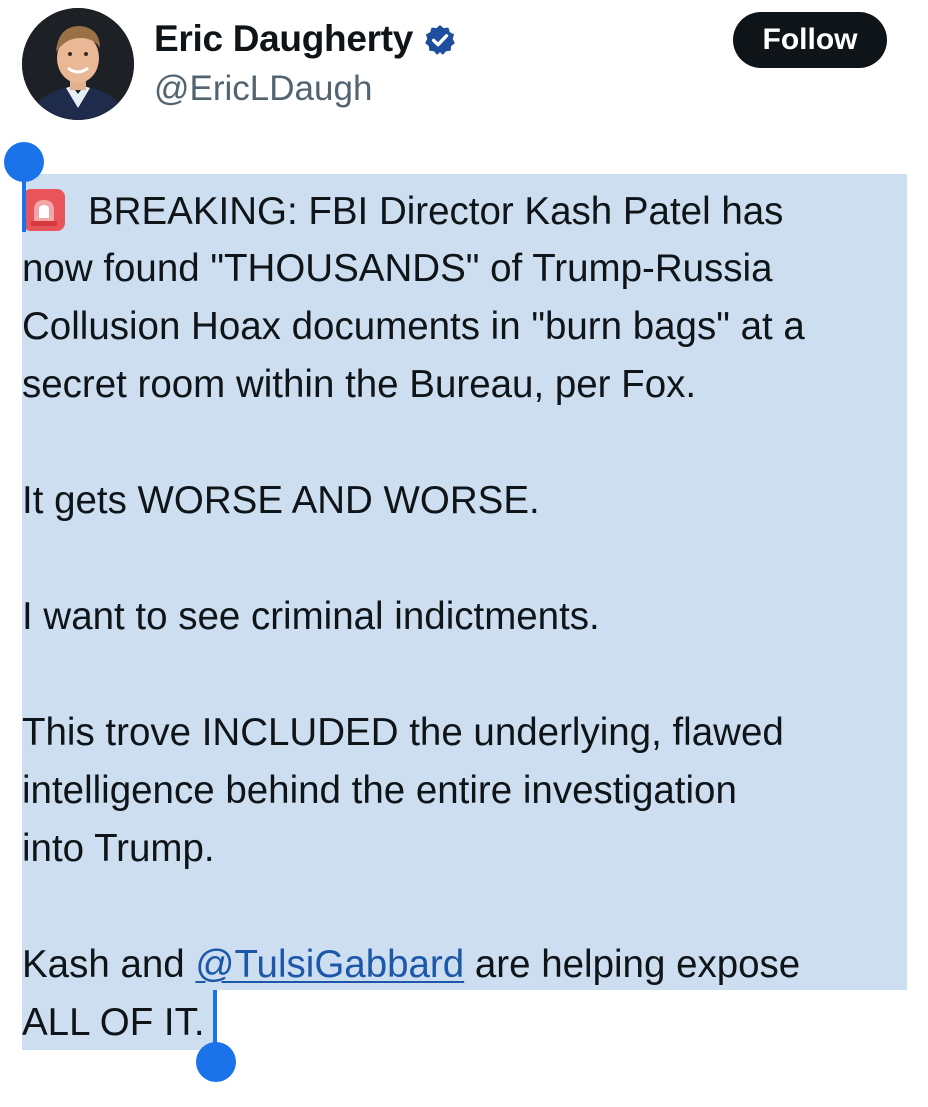 This screenshot has width=928, height=1107. What do you see at coordinates (263, 89) in the screenshot?
I see `user-handle: @EricLDaugh` at bounding box center [263, 89].